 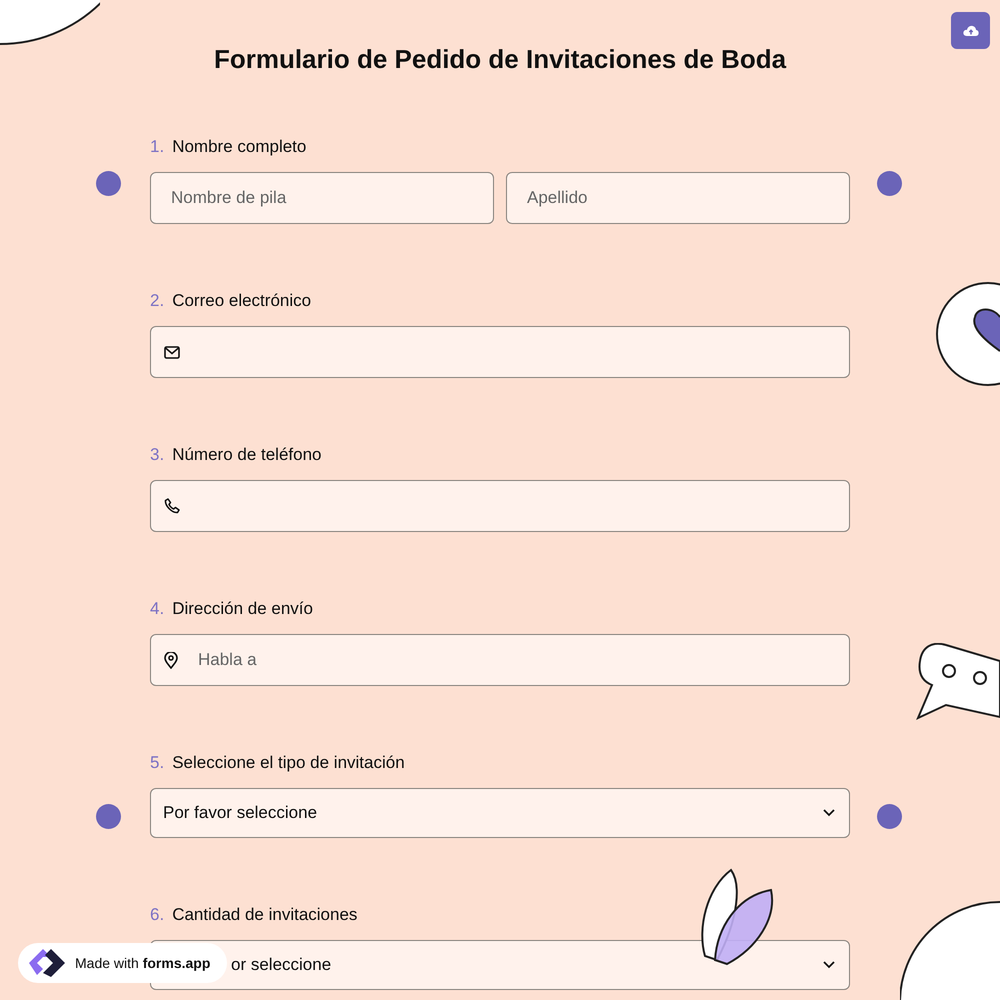 What do you see at coordinates (242, 609) in the screenshot?
I see `question-label: Dirección de envío` at bounding box center [242, 609].